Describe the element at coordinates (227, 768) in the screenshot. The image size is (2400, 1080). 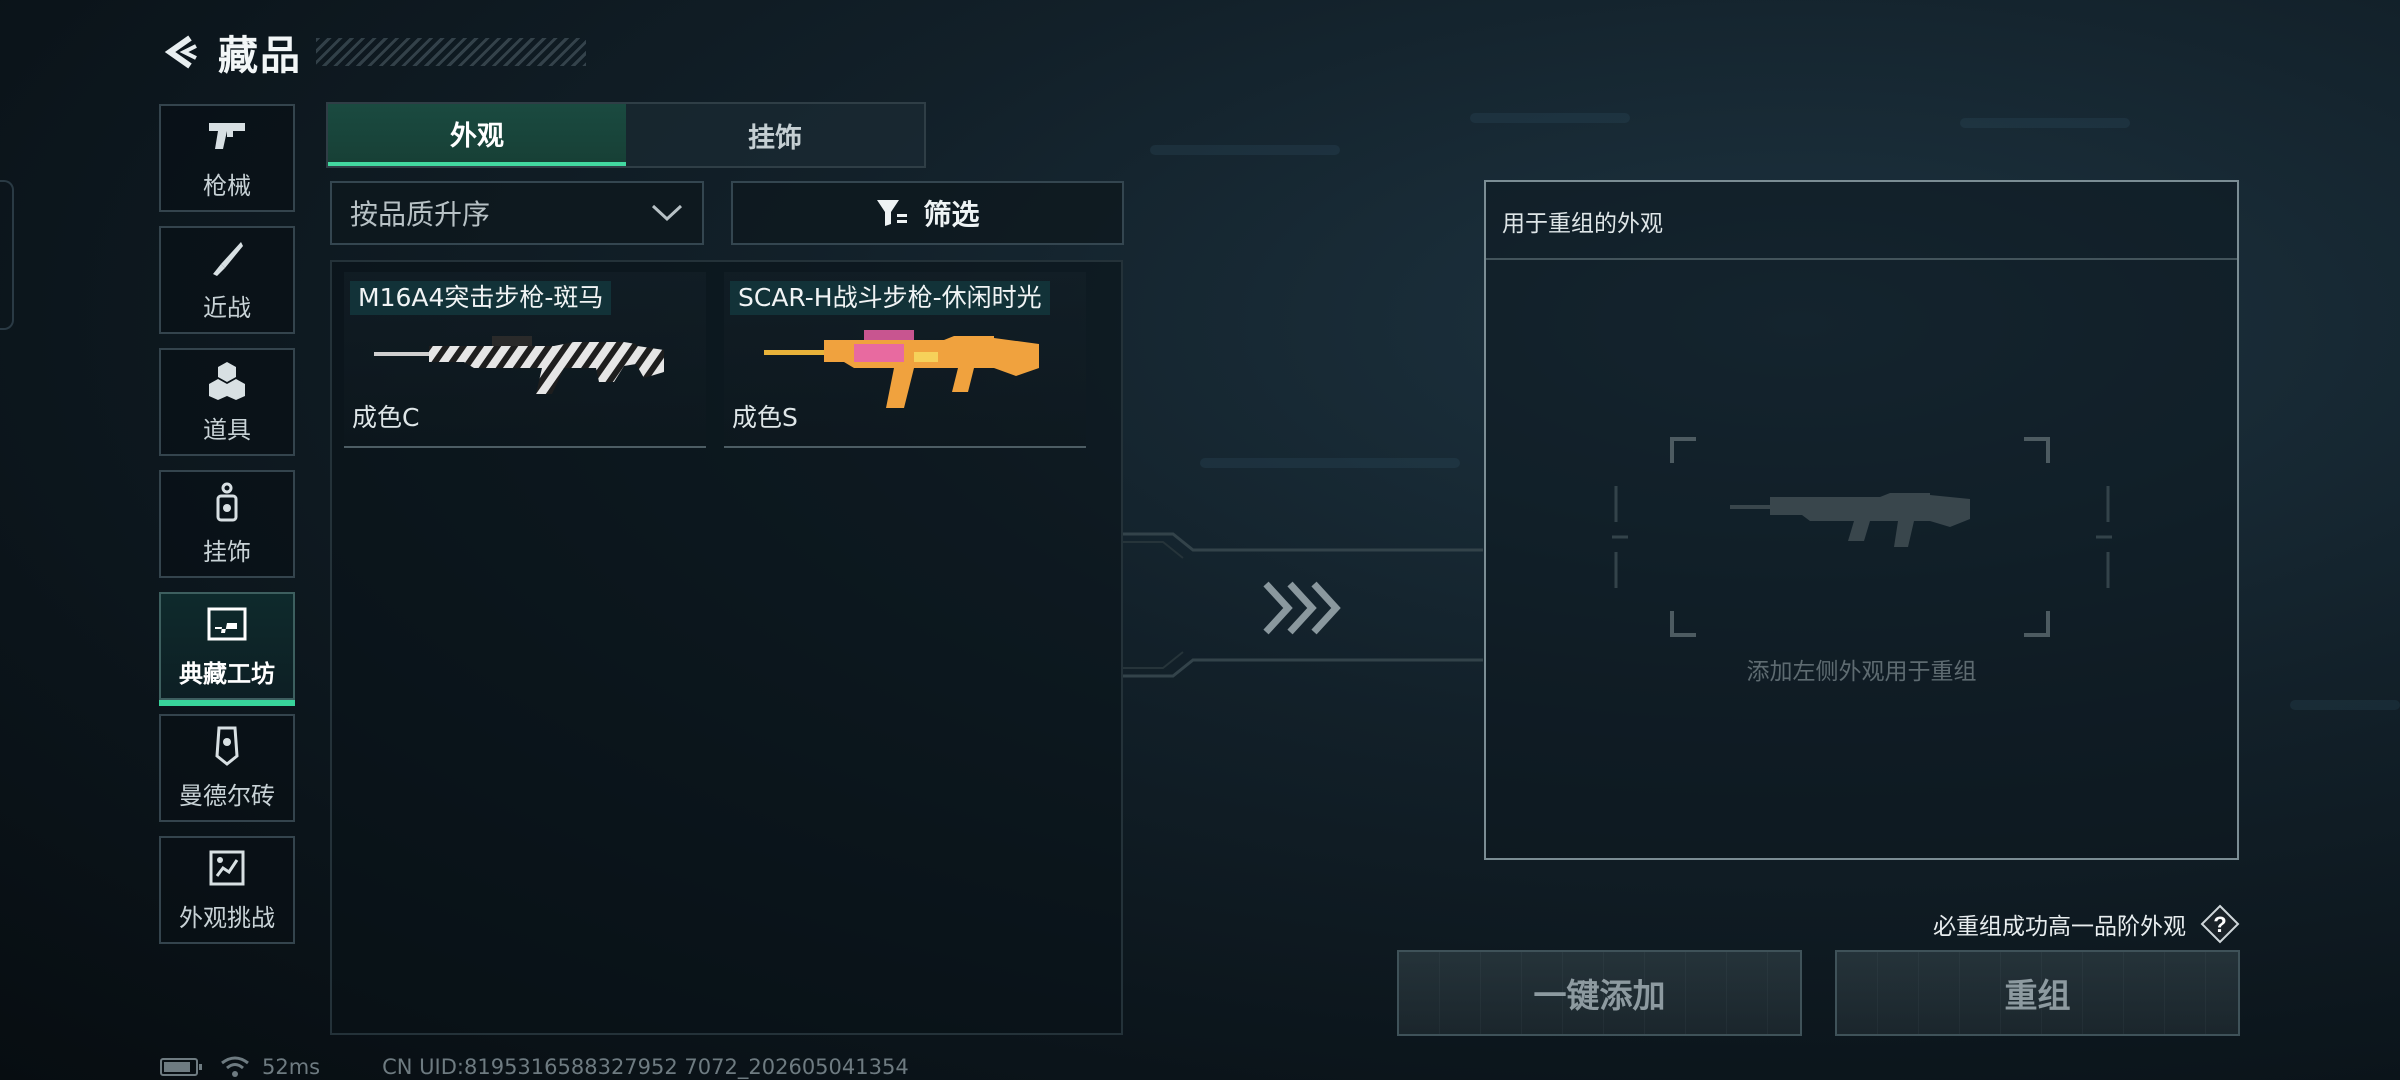
I see `sidebar-item-mandel-brick: 曼德尔砖` at that location.